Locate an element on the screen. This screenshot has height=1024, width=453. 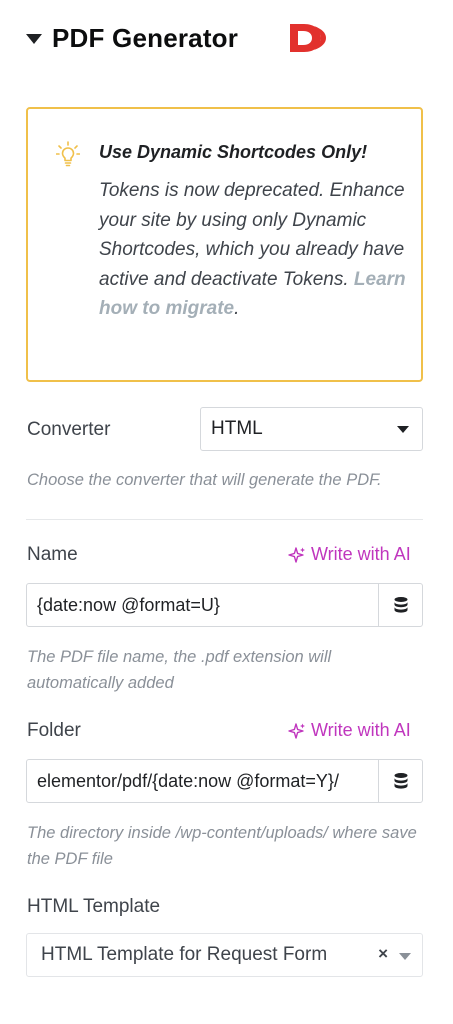
folder-field-group is located at coordinates (224, 781).